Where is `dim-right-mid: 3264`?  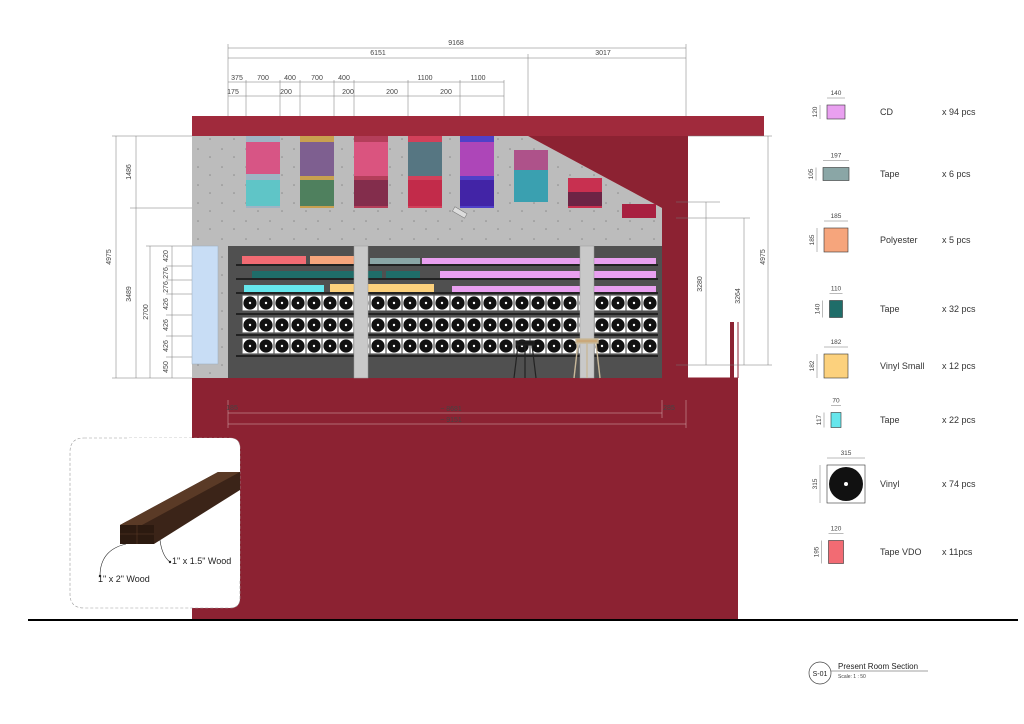
dim-right-mid: 3264 is located at coordinates (738, 296).